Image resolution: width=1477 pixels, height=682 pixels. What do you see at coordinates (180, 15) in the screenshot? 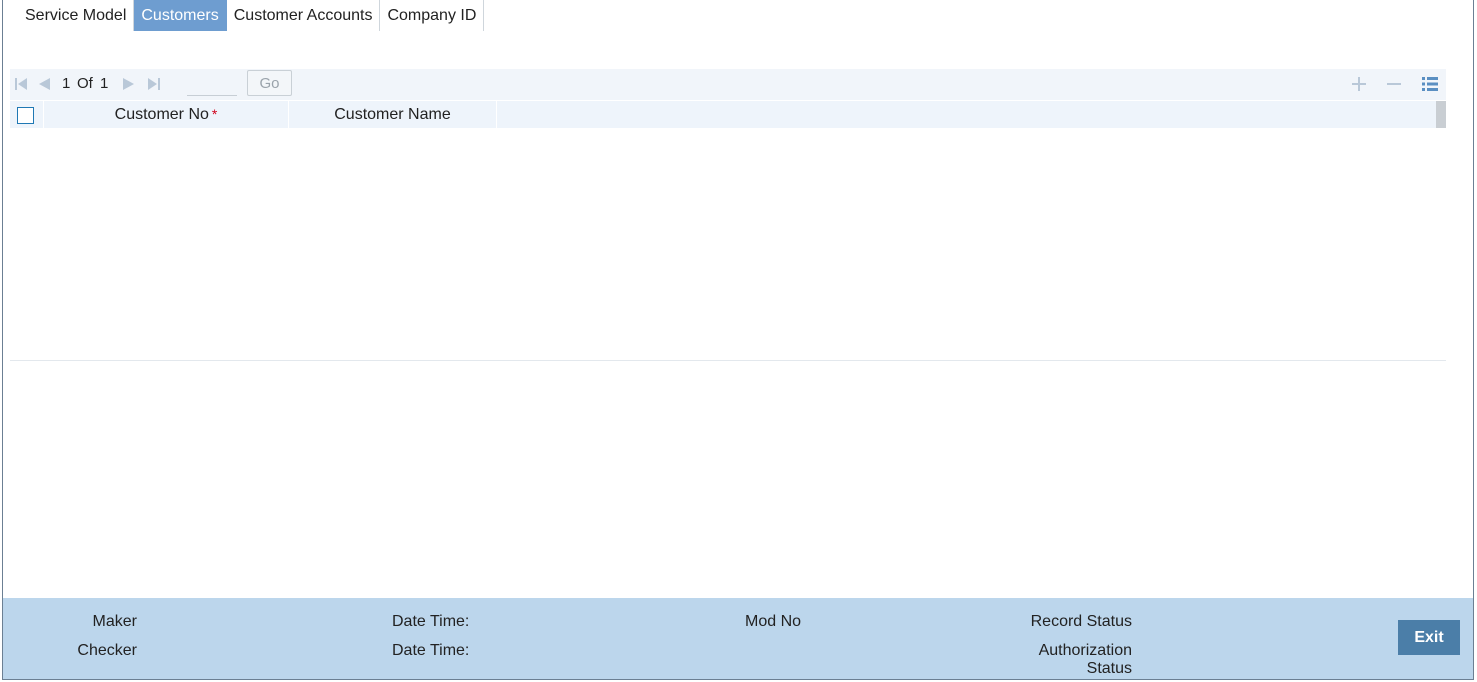
I see `tab-customers: Customers` at bounding box center [180, 15].